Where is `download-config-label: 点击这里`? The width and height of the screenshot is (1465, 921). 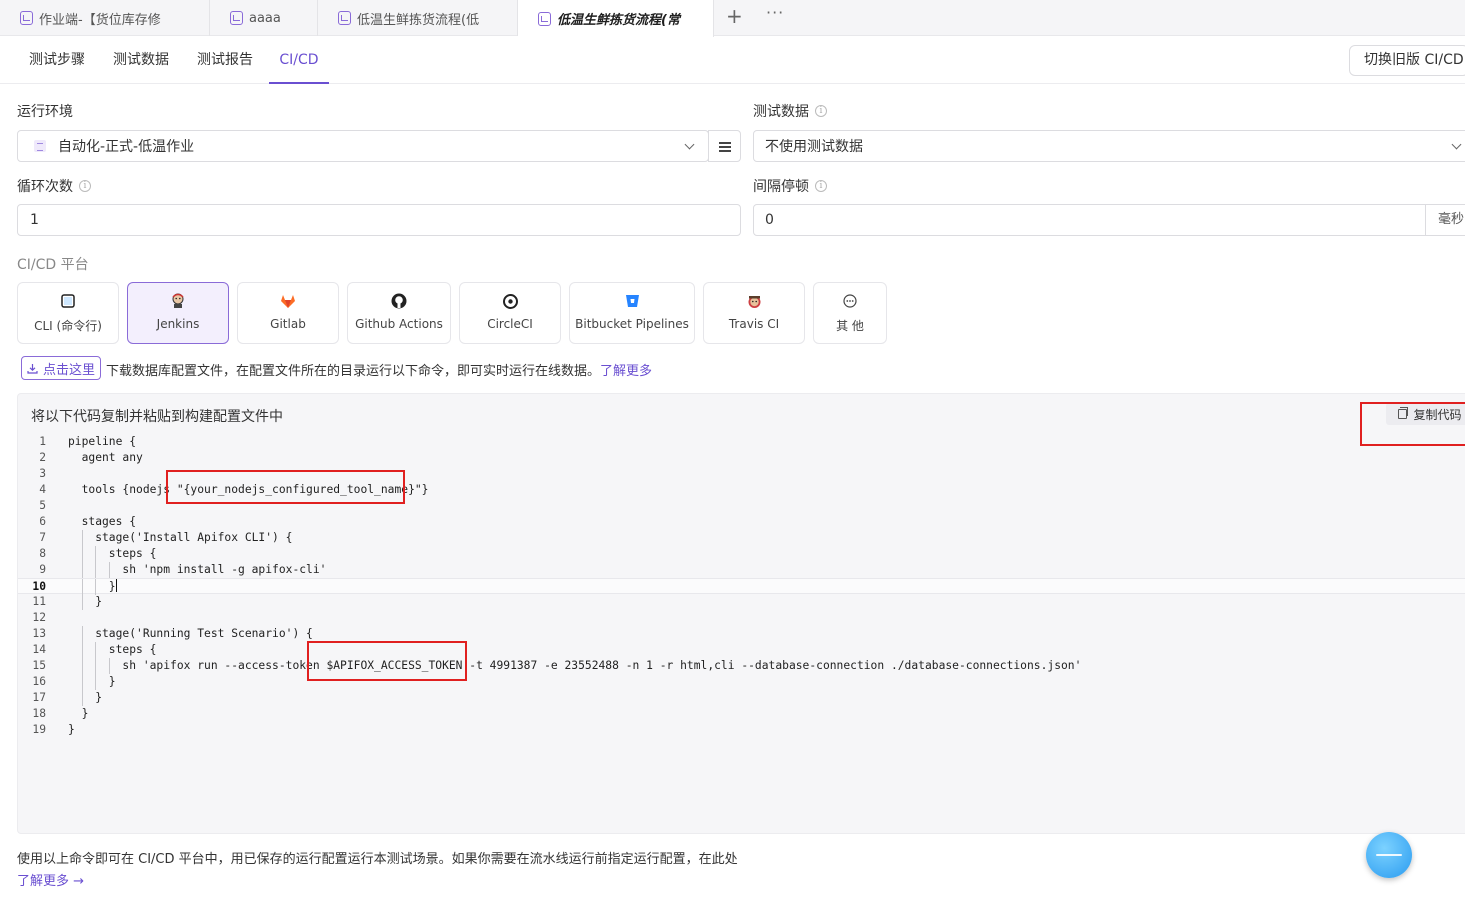
download-config-label: 点击这里 is located at coordinates (68, 370).